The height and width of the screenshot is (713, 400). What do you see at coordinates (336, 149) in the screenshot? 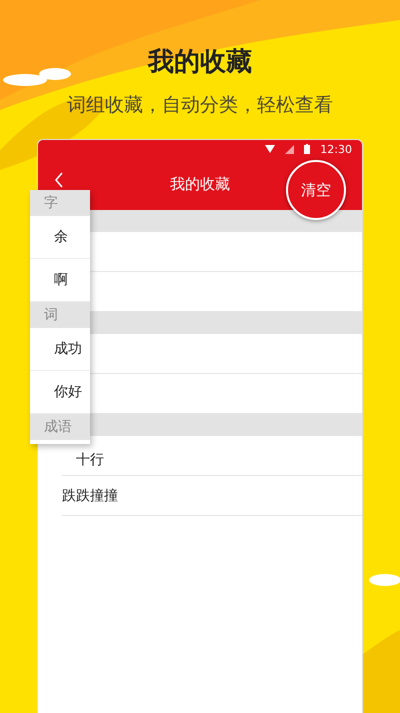
I see `status-time: 12:30` at bounding box center [336, 149].